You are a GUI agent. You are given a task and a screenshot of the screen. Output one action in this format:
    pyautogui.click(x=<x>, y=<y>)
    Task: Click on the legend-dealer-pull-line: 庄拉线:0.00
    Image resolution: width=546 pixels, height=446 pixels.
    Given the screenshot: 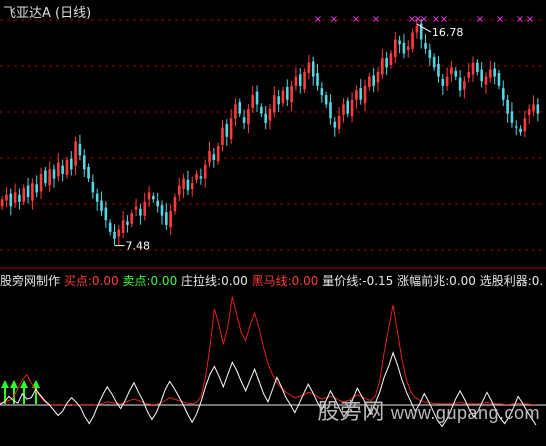 What is the action you would take?
    pyautogui.click(x=214, y=281)
    